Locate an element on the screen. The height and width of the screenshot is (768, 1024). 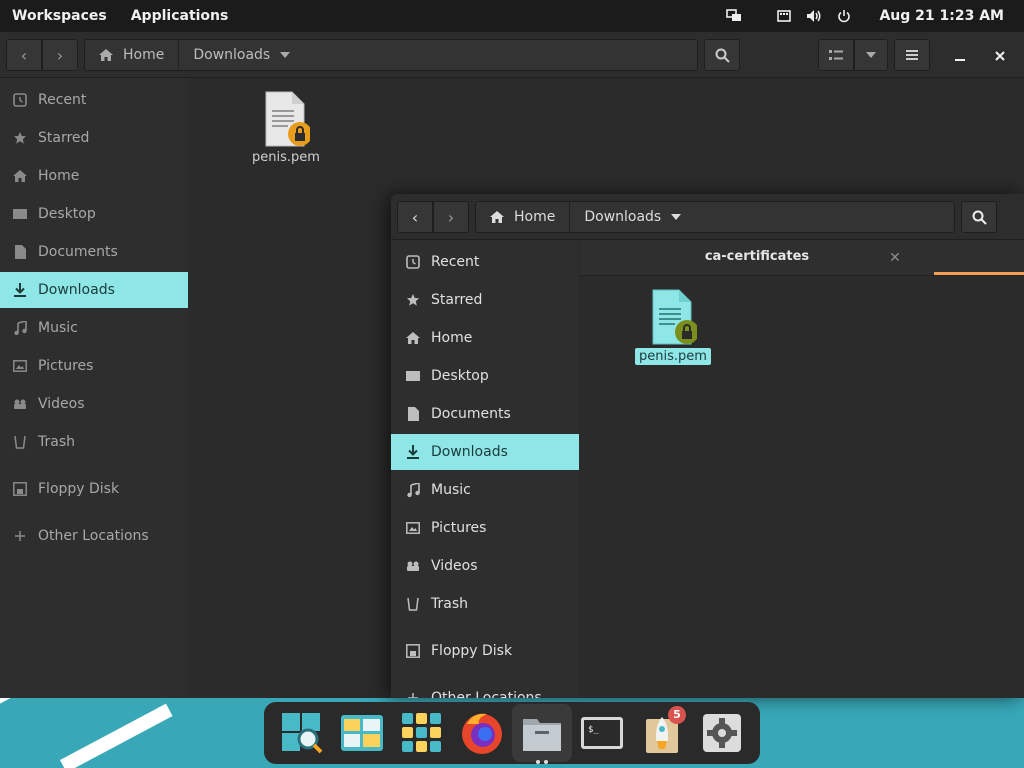
dock-pop-shop: 5 is located at coordinates (662, 733).